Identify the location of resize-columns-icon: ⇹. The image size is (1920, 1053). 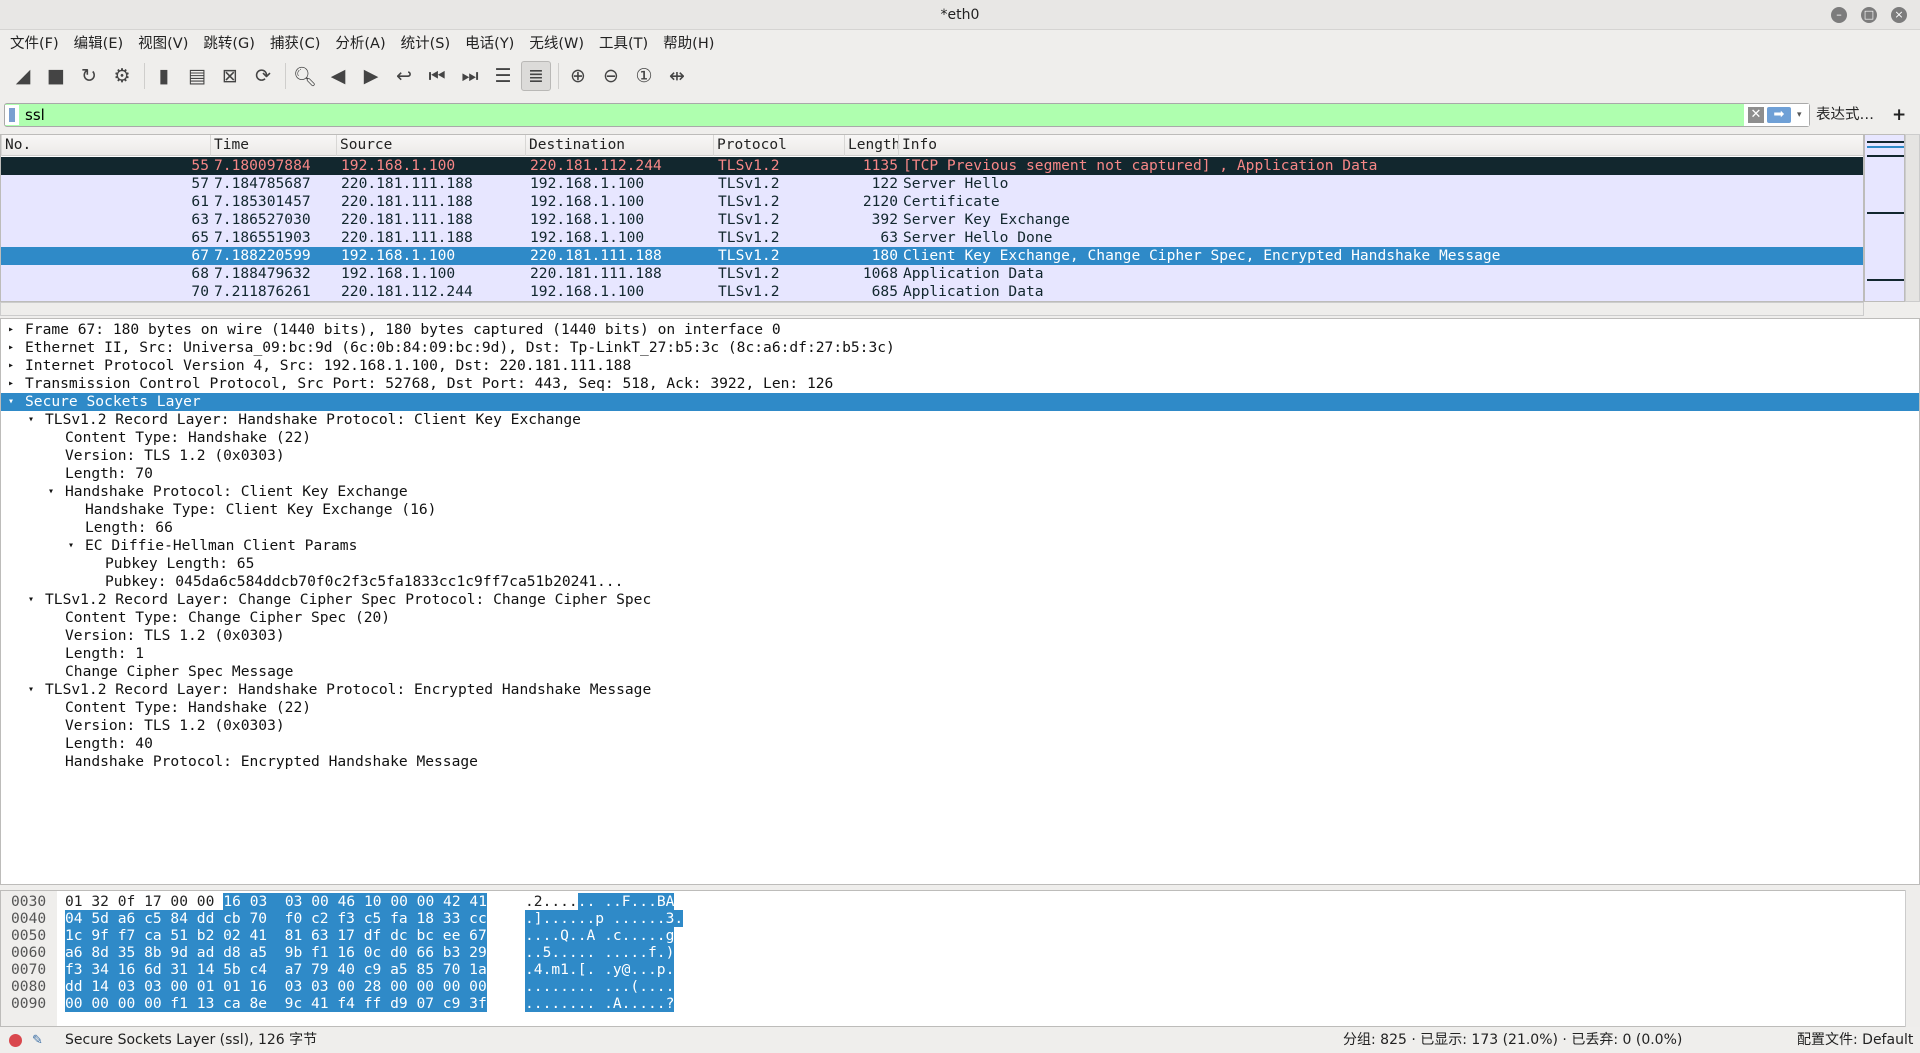
(677, 76).